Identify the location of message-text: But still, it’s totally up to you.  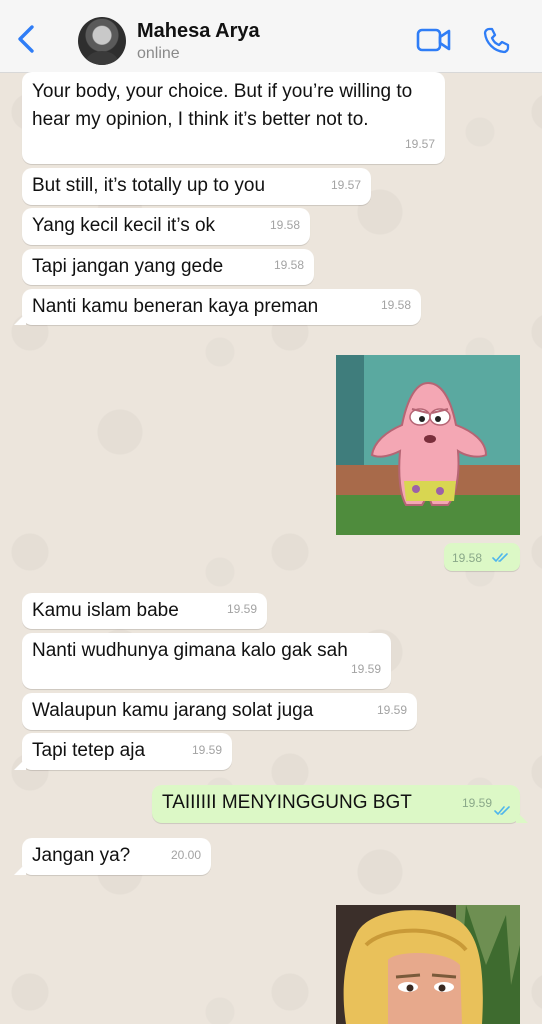
(149, 185).